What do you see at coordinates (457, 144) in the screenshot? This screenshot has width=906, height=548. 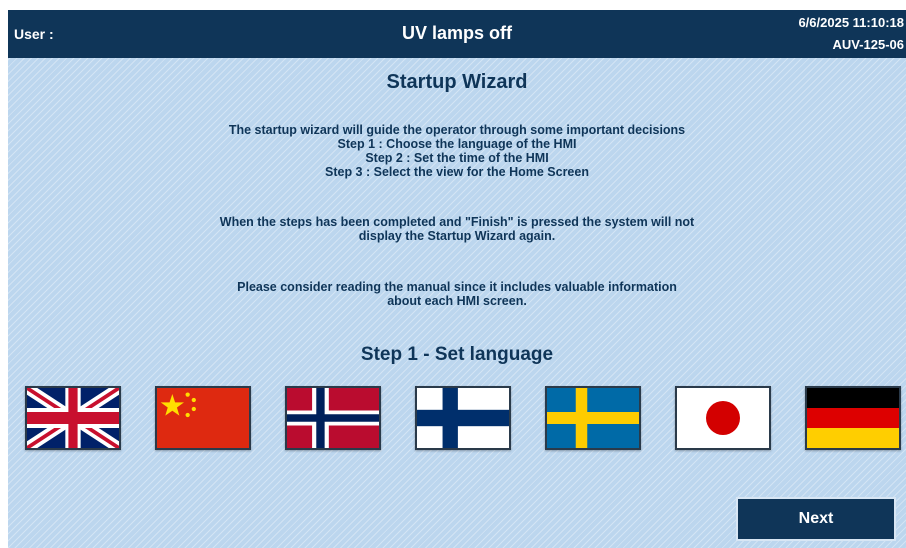 I see `intro-line: Step 1 : Choose the language of the HMI` at bounding box center [457, 144].